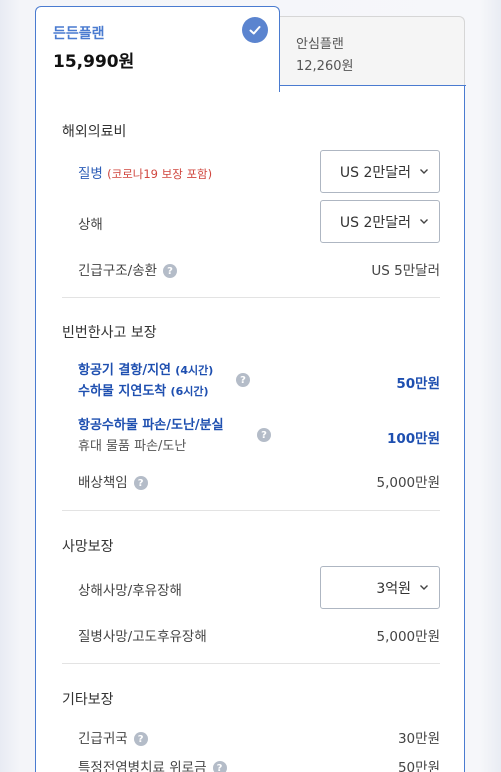  Describe the element at coordinates (418, 739) in the screenshot. I see `return-value: 30만원` at that location.